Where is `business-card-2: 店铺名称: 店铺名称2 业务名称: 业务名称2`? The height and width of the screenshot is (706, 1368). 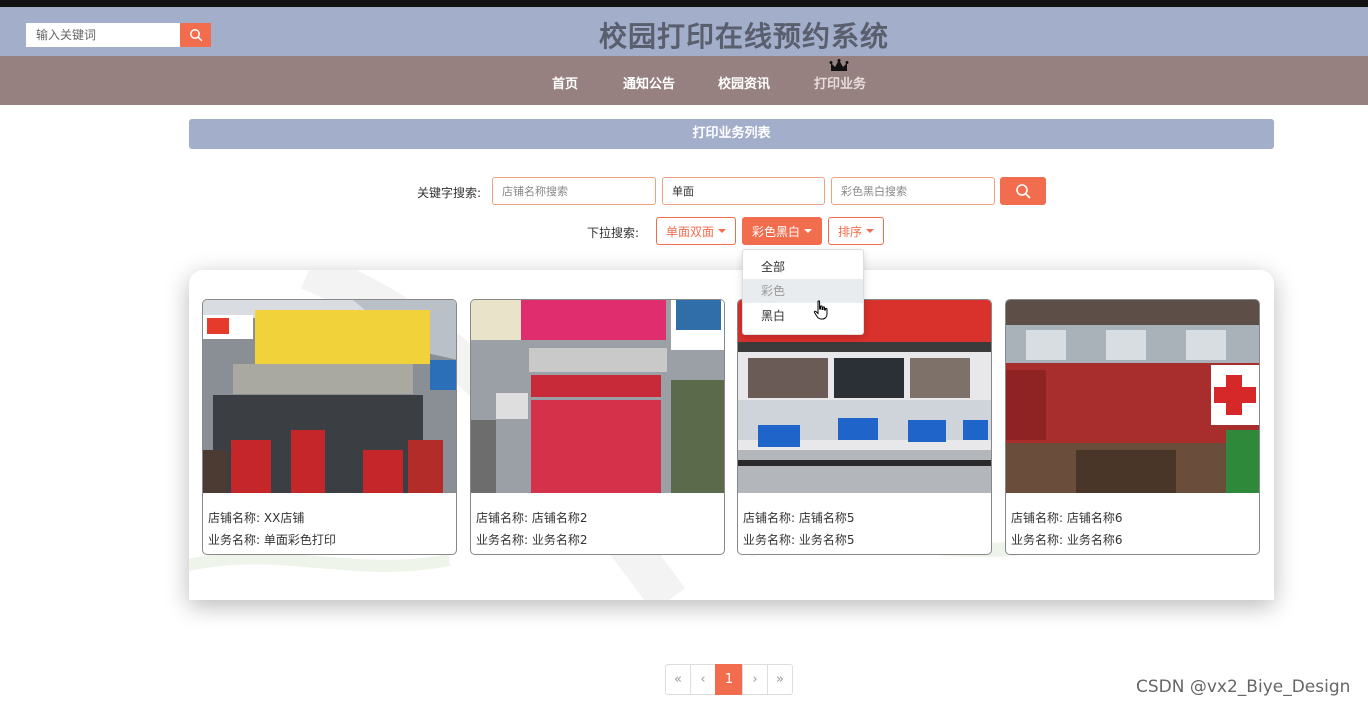 business-card-2: 店铺名称: 店铺名称2 业务名称: 业务名称2 is located at coordinates (597, 427).